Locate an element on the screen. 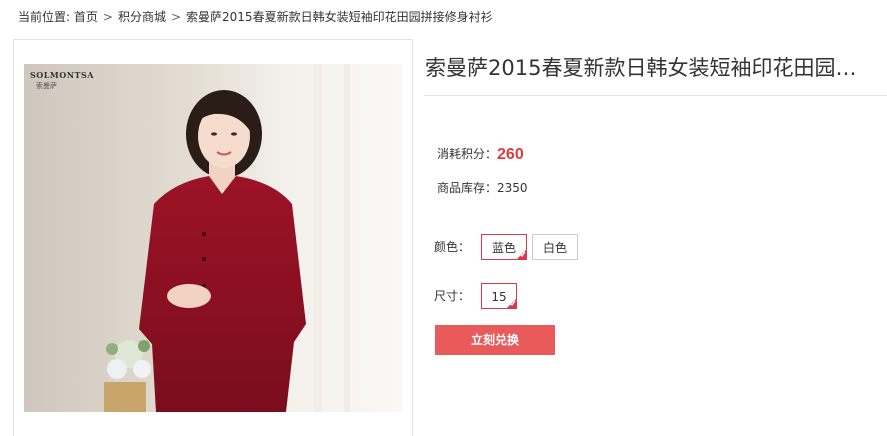 The height and width of the screenshot is (436, 887). points-row: 消耗积分：260 is located at coordinates (480, 154).